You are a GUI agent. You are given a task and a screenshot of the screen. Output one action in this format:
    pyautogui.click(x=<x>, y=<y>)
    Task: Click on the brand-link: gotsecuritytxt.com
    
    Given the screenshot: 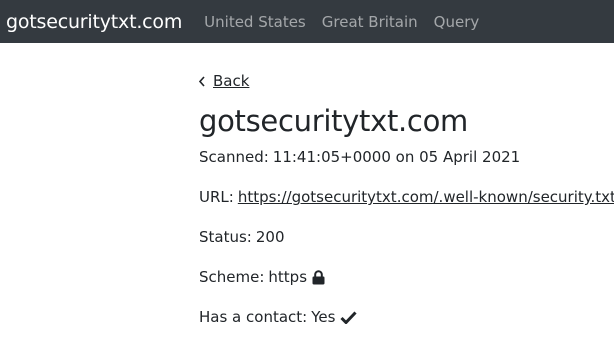 What is the action you would take?
    pyautogui.click(x=94, y=22)
    